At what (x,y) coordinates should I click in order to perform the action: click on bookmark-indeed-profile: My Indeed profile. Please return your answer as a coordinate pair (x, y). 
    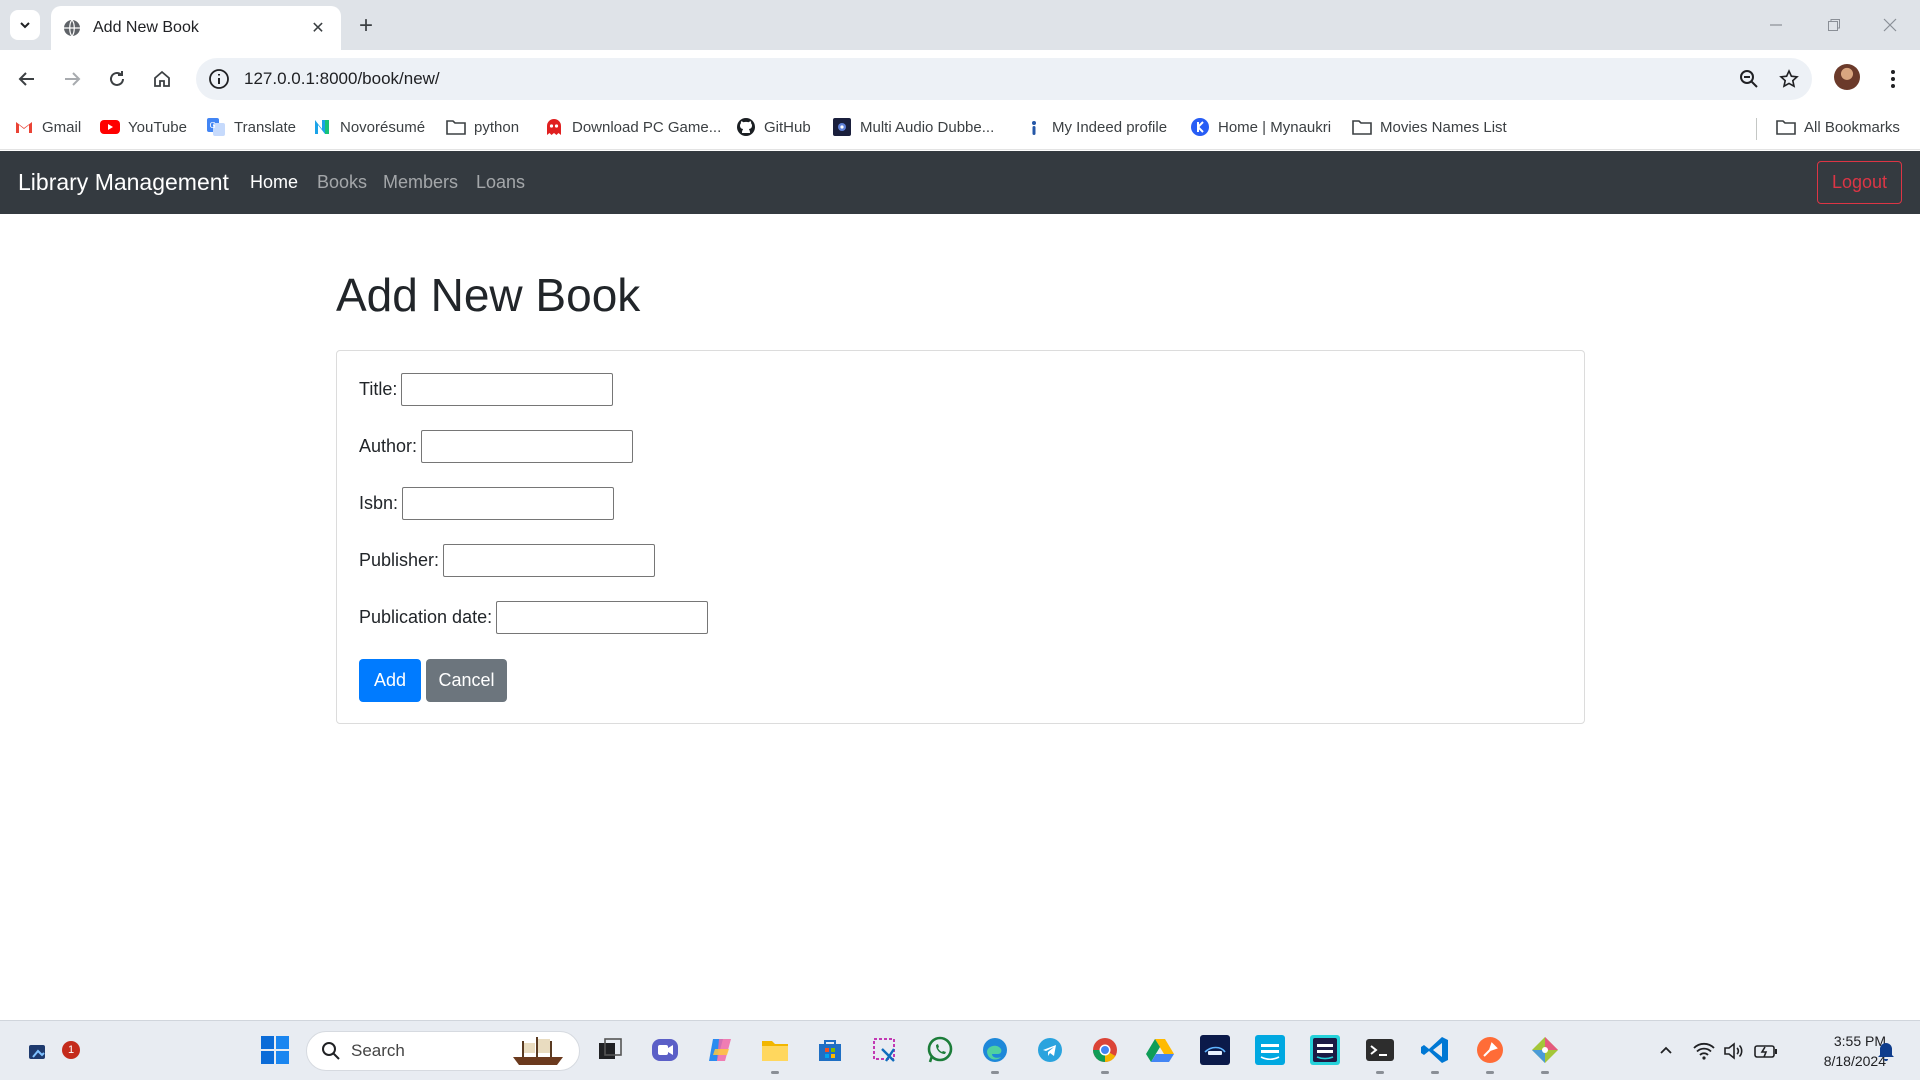
    Looking at the image, I should click on (1095, 127).